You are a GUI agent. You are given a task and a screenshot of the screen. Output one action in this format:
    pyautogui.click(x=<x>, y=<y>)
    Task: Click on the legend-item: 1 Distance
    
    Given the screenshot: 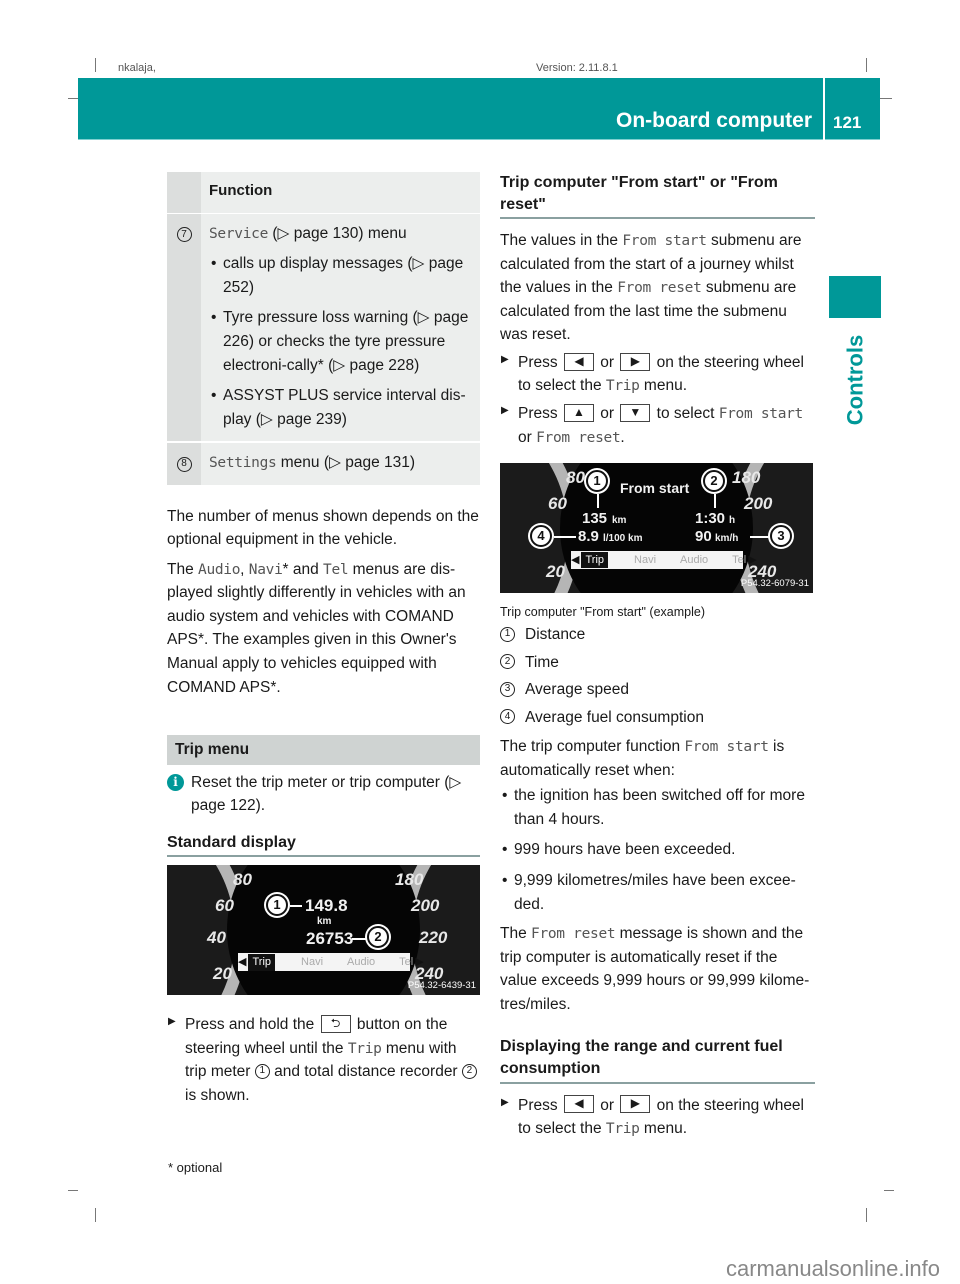 What is the action you would take?
    pyautogui.click(x=657, y=635)
    